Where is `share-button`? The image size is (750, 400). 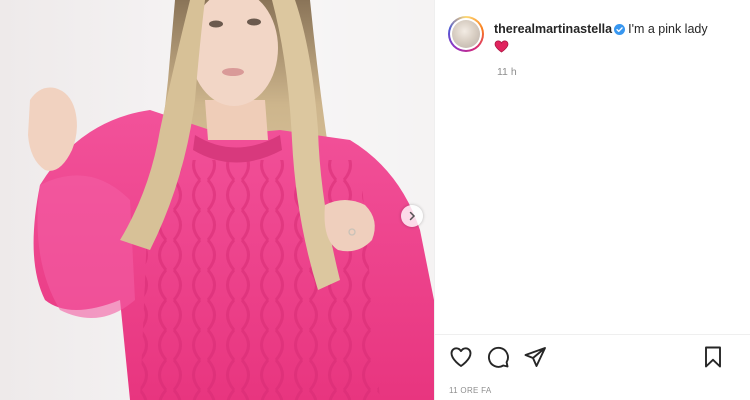 share-button is located at coordinates (536, 358).